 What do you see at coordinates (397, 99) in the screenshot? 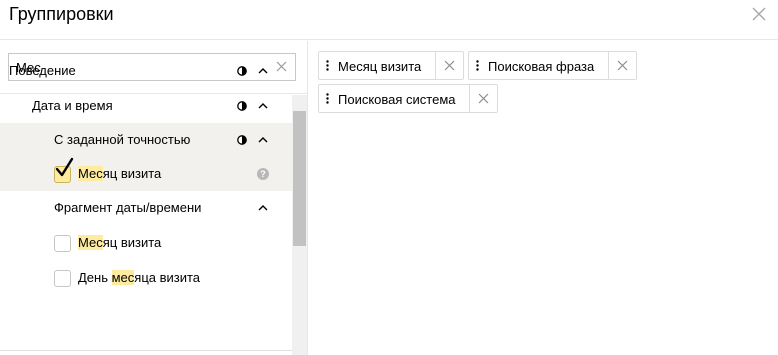
I see `chip-label: Поисковая система` at bounding box center [397, 99].